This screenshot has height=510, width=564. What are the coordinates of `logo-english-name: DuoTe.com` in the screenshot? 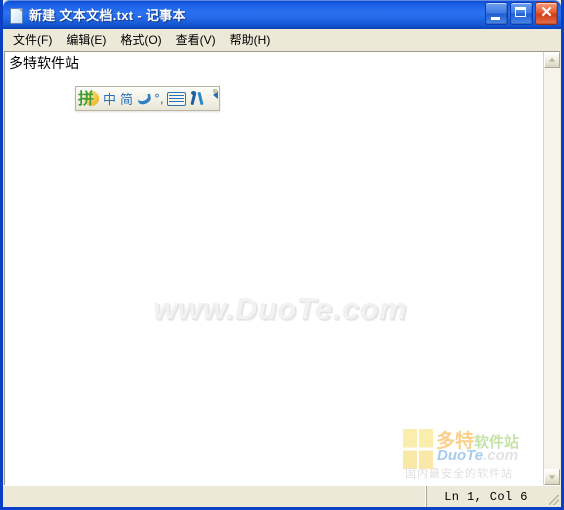 It's located at (477, 455).